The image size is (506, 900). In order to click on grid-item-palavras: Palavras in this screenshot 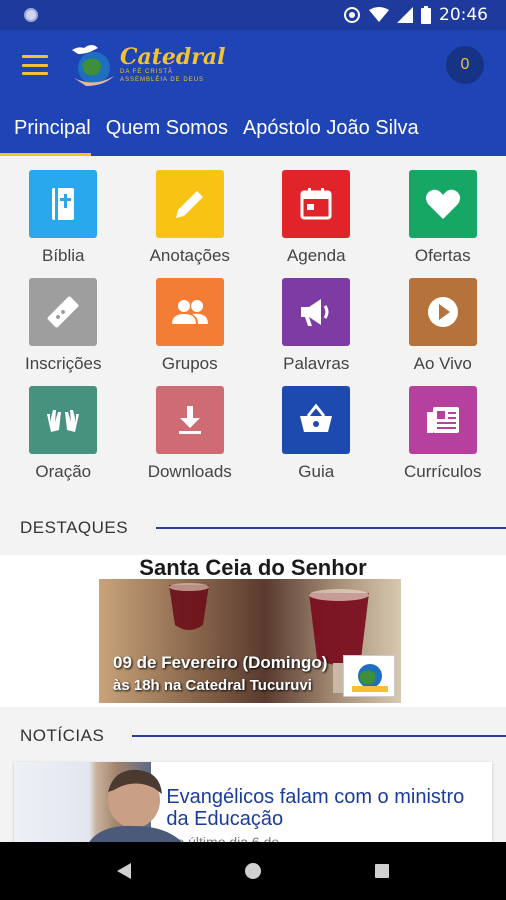, I will do `click(316, 326)`.